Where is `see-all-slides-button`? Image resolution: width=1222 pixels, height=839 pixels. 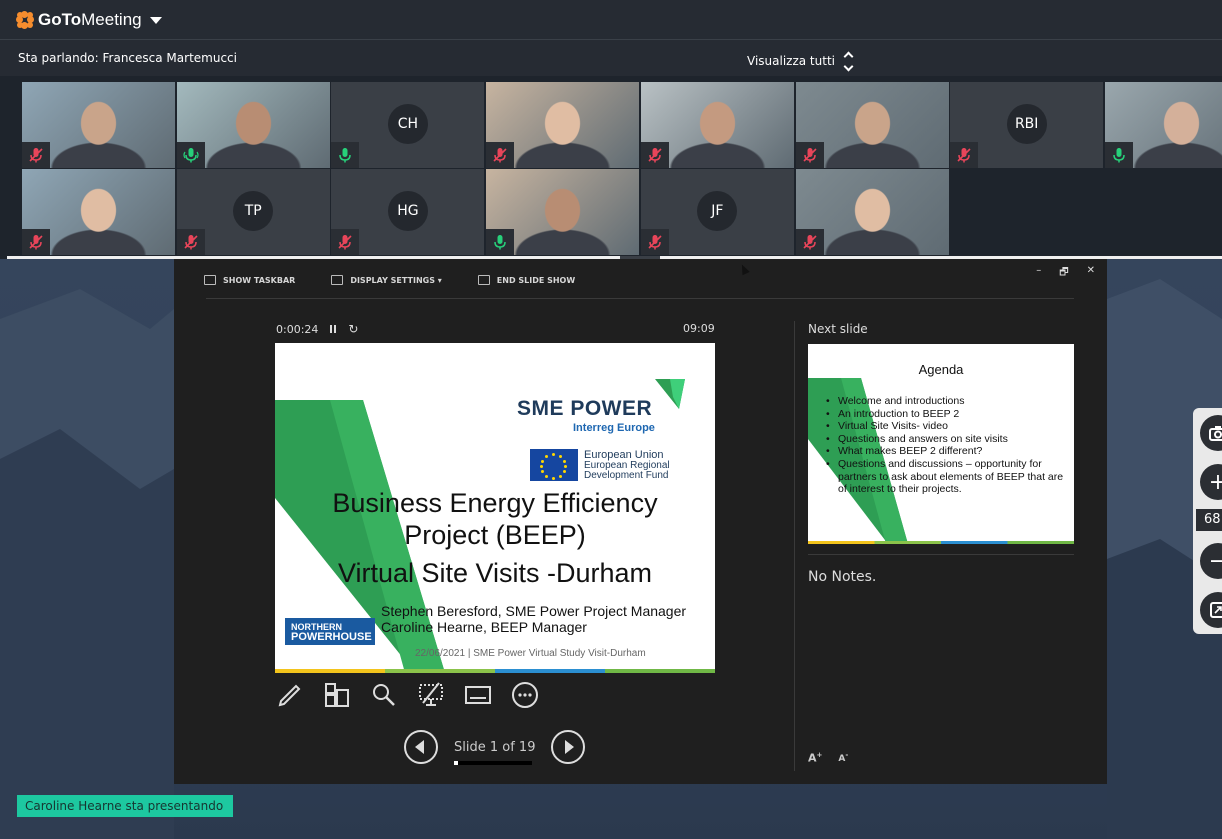
see-all-slides-button is located at coordinates (337, 695).